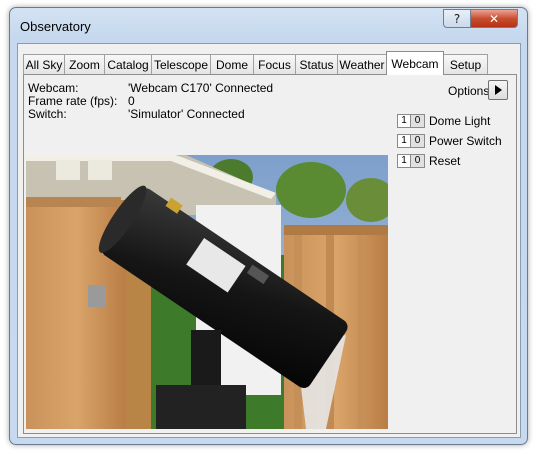 The height and width of the screenshot is (454, 540). I want to click on power-switch-toggle: 1 0, so click(411, 141).